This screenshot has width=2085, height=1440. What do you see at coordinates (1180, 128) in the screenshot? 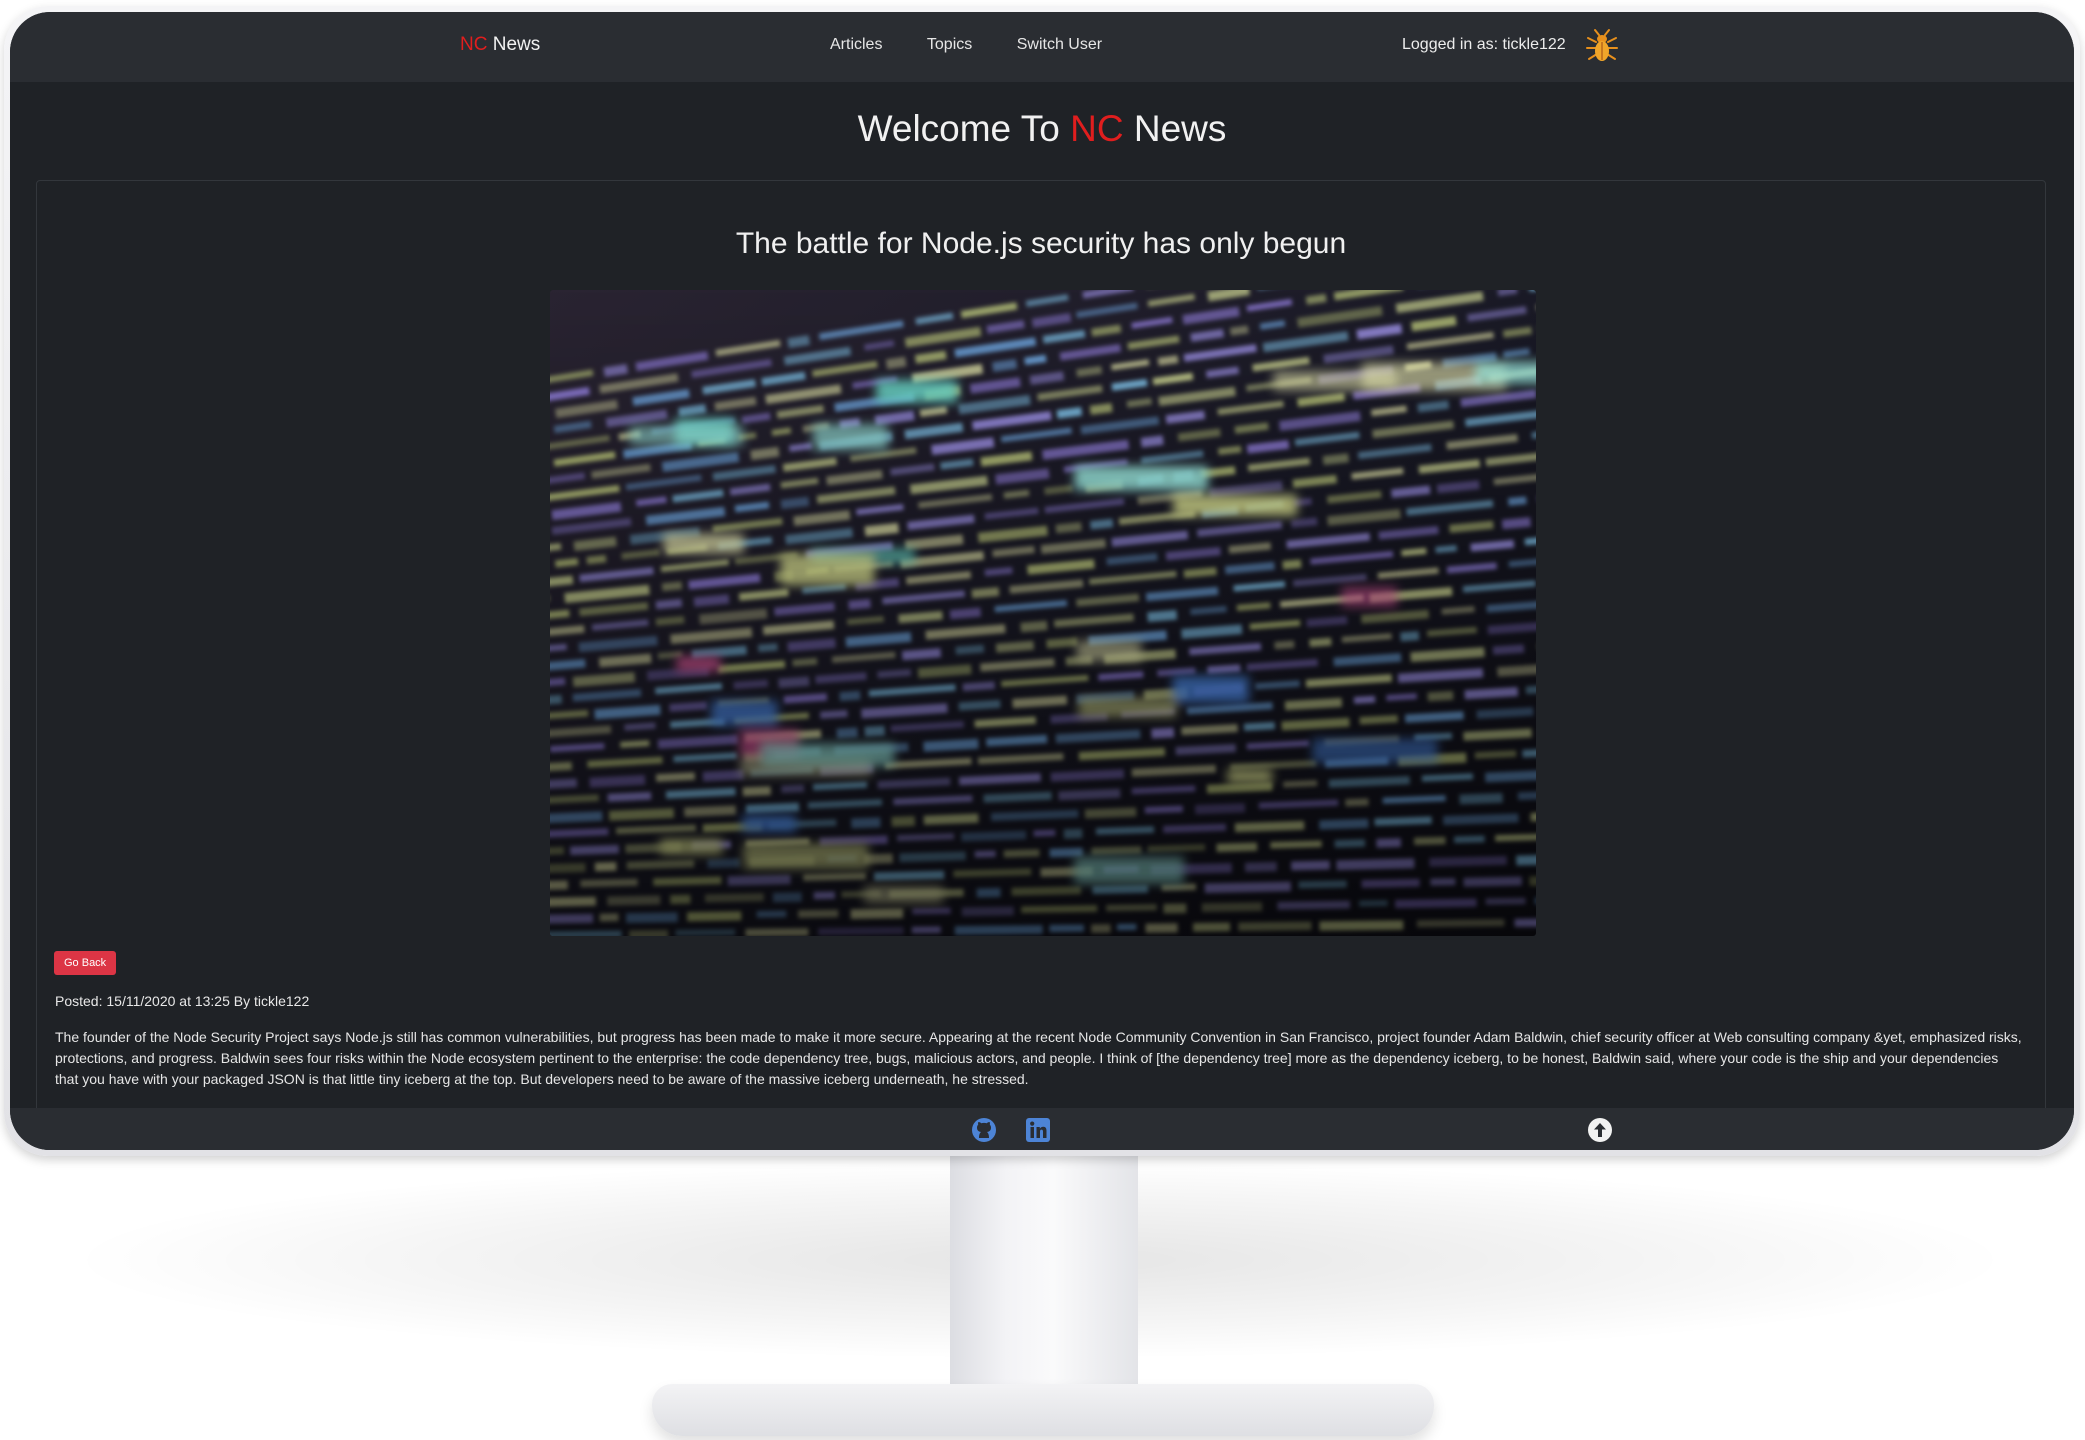
I see `welcome-suffix: News` at bounding box center [1180, 128].